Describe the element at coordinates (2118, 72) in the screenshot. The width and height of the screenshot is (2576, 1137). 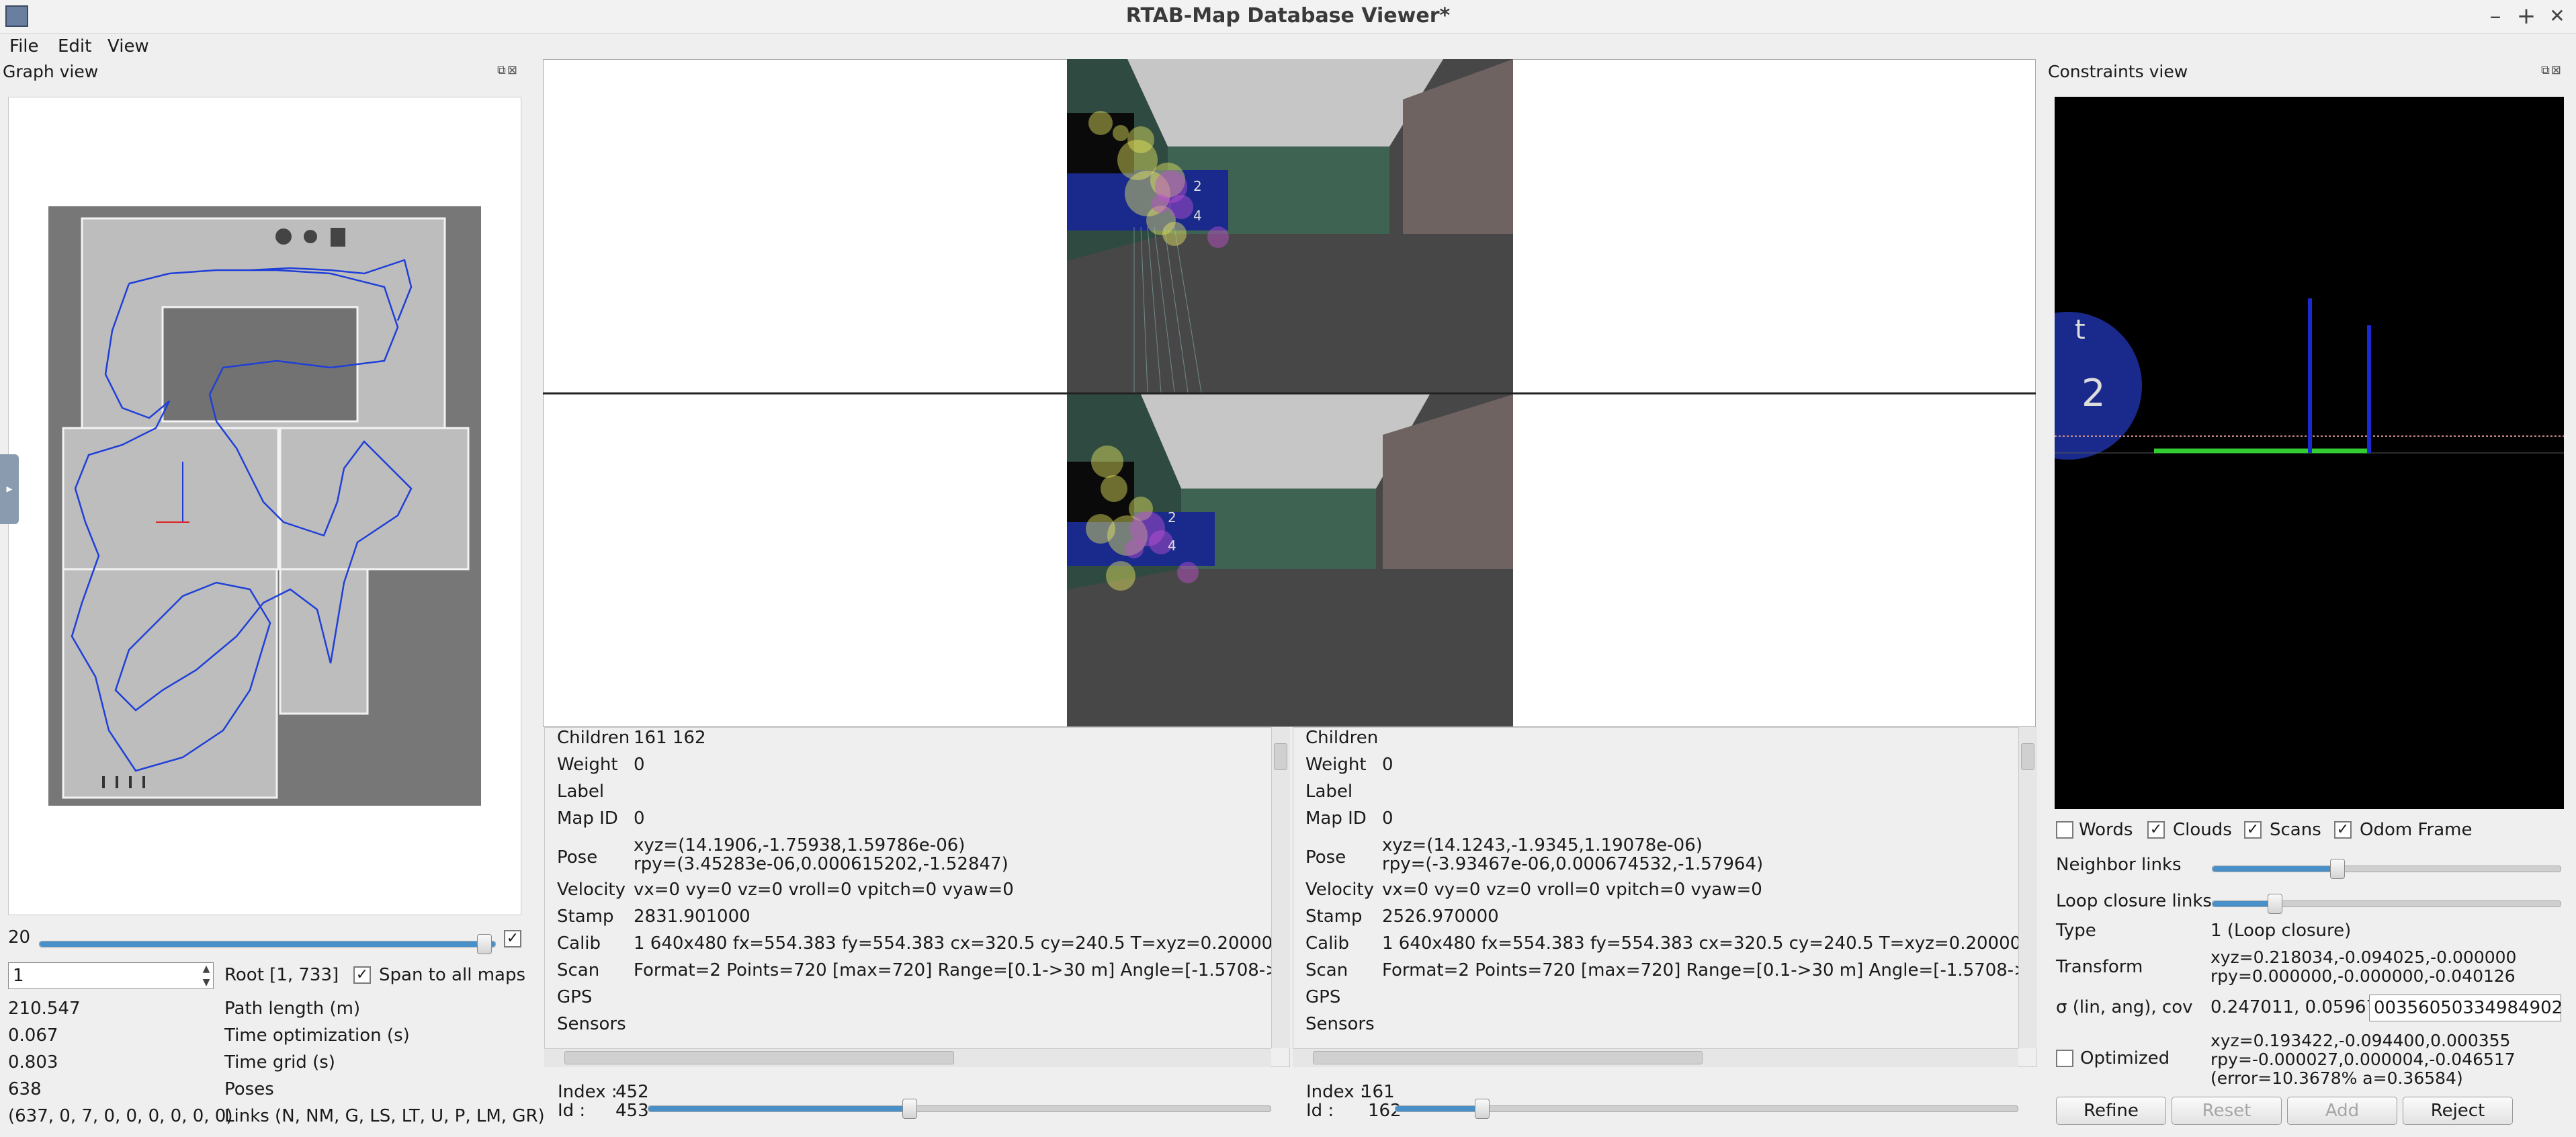
I see `constraints-view-title: Constraints view` at that location.